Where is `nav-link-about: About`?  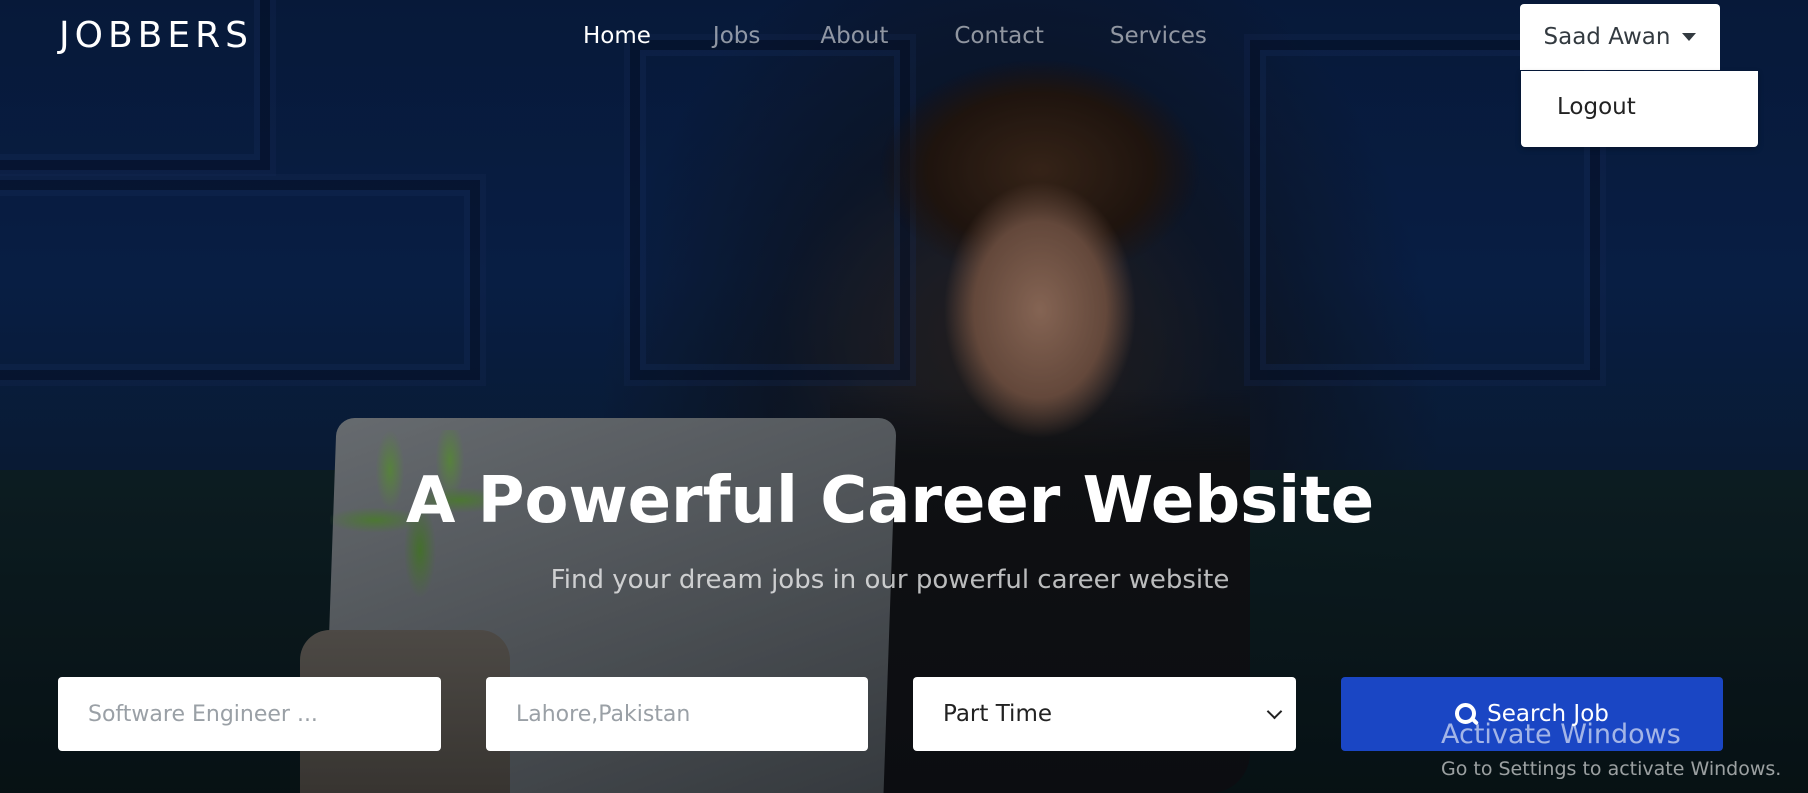 nav-link-about: About is located at coordinates (854, 36).